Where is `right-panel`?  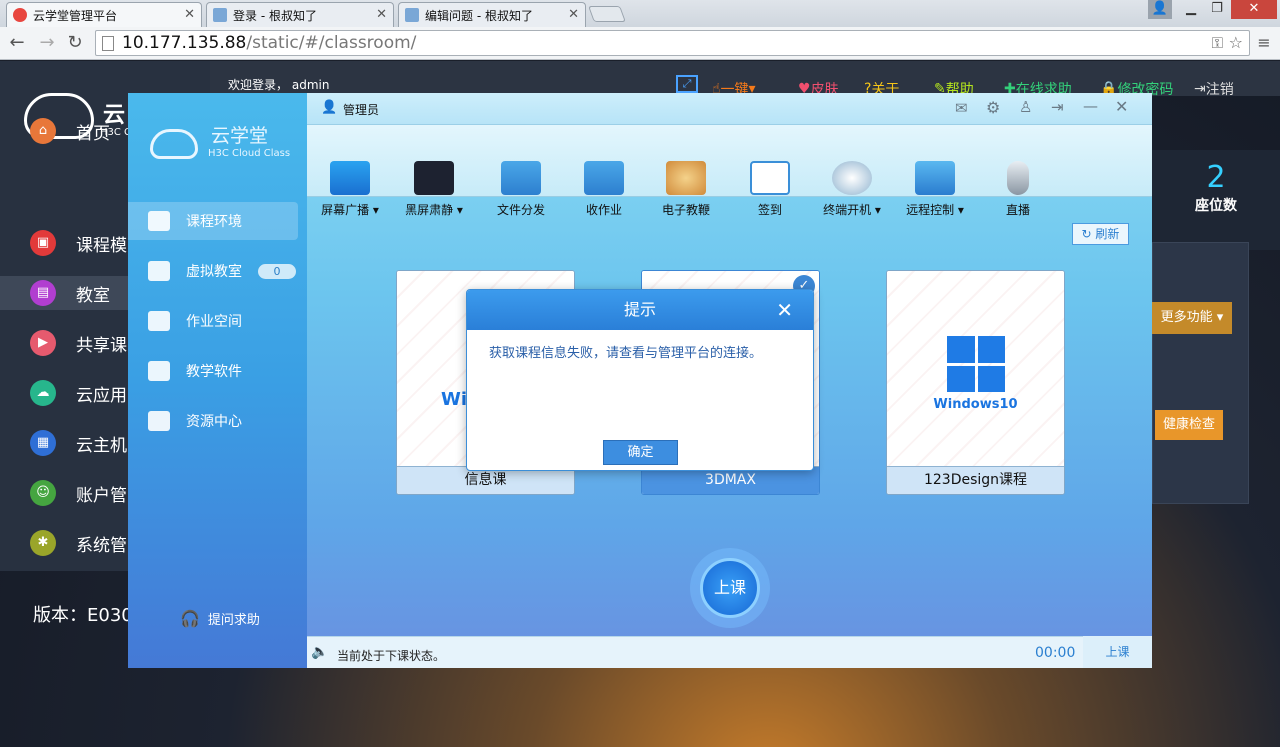 right-panel is located at coordinates (1200, 373).